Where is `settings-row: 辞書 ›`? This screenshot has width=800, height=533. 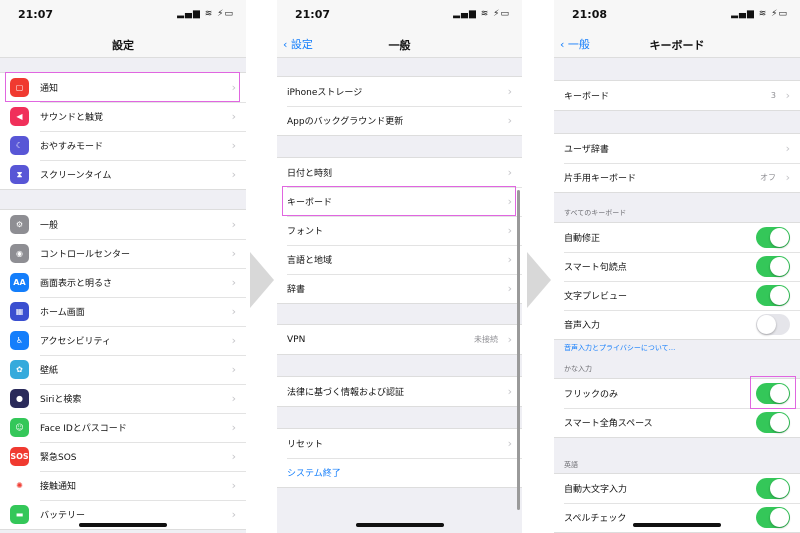
settings-row: 辞書 › is located at coordinates (399, 288).